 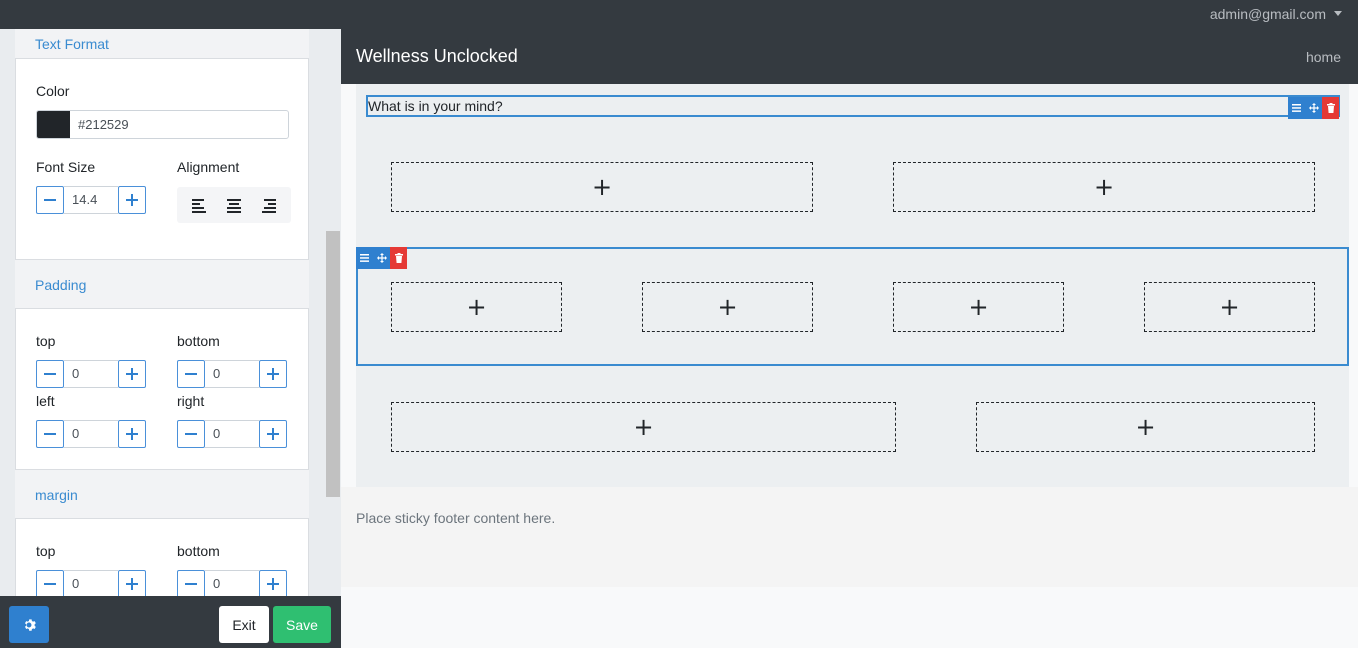 I want to click on margin-bottom-label: bottom, so click(x=198, y=551).